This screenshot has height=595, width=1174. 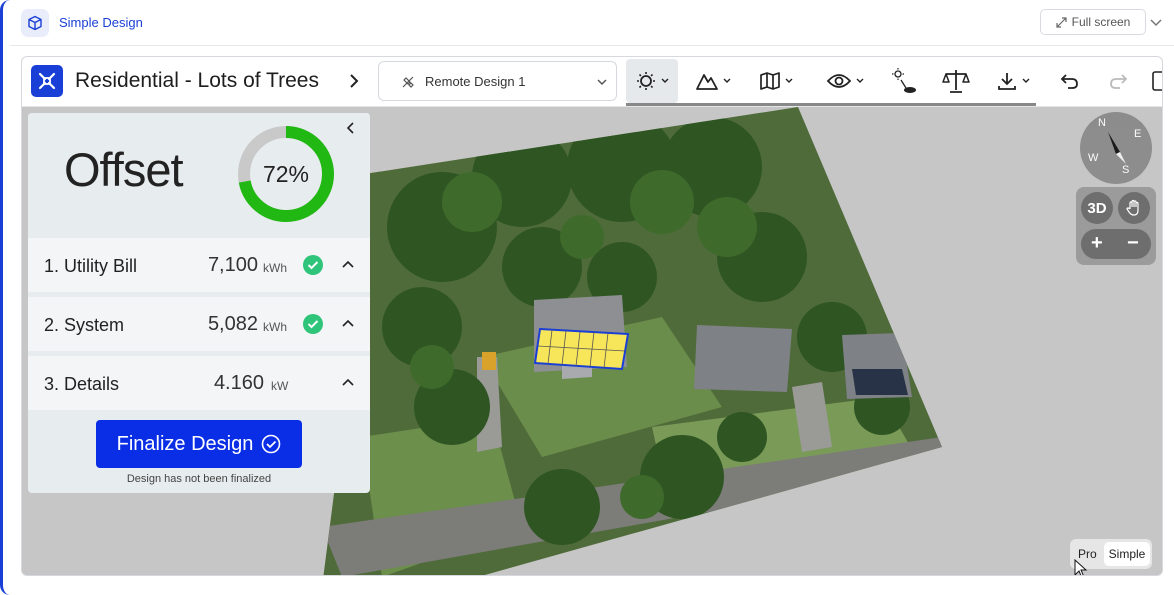 What do you see at coordinates (351, 128) in the screenshot?
I see `chevron-left-icon` at bounding box center [351, 128].